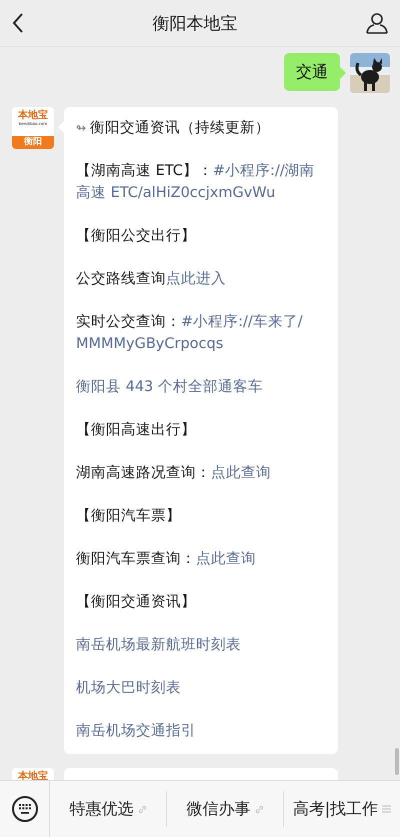  What do you see at coordinates (166, 559) in the screenshot?
I see `message-paragraph: 衡阳汽车票查询：点此查询` at bounding box center [166, 559].